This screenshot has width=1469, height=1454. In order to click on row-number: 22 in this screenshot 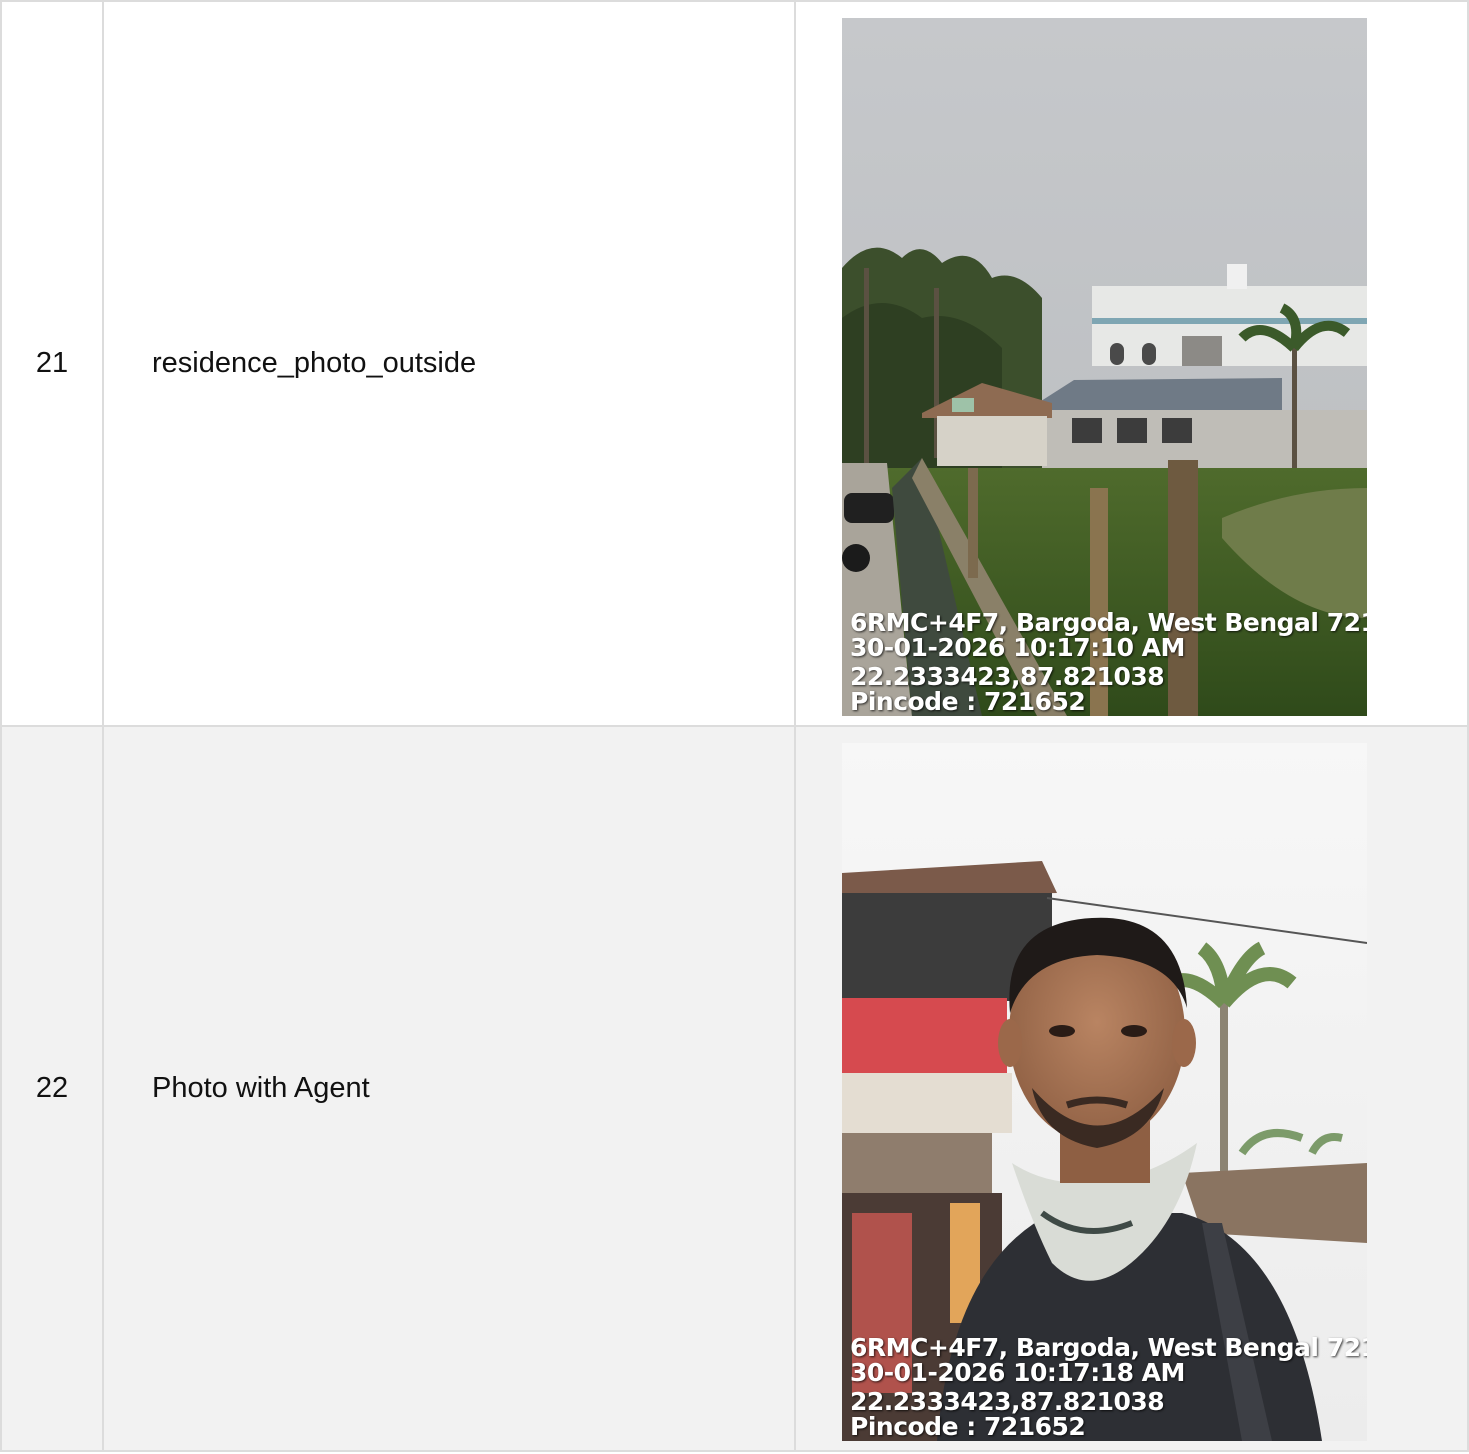, I will do `click(52, 1088)`.